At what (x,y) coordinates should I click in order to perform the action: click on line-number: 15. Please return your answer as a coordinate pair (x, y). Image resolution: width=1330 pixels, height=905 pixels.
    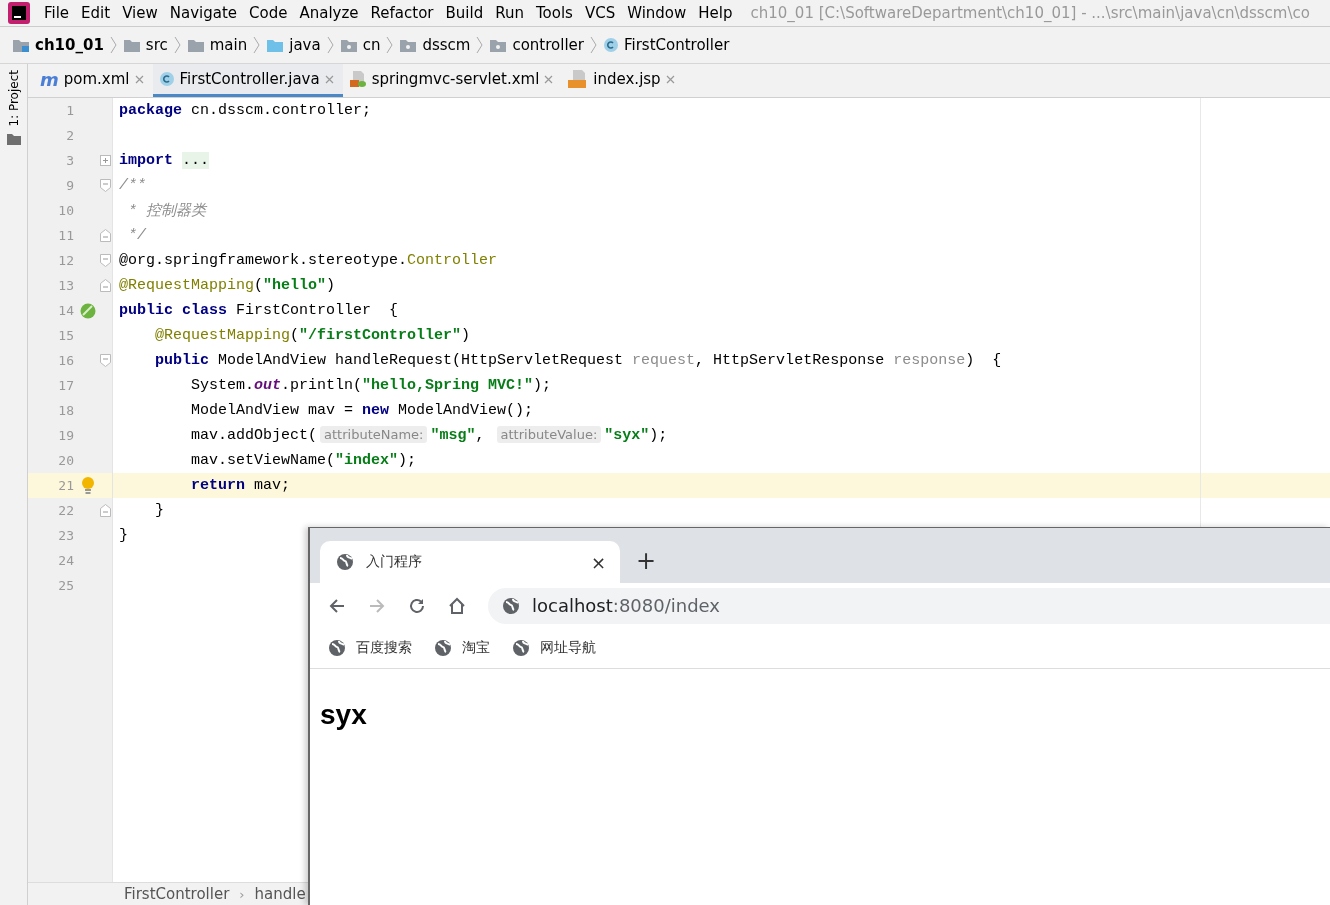
    Looking at the image, I should click on (66, 335).